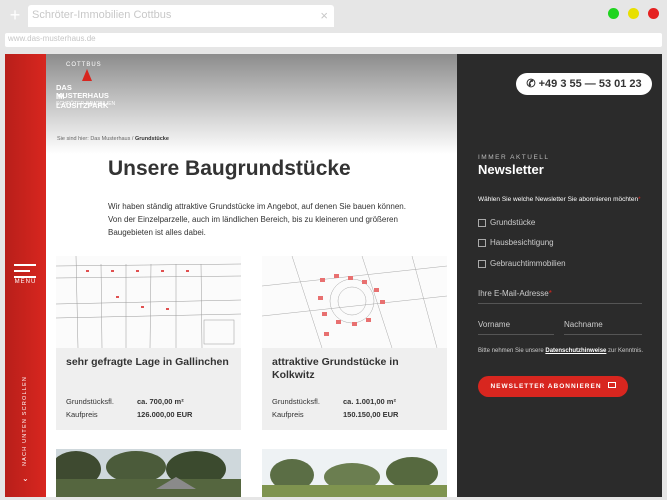  What do you see at coordinates (15, 15) in the screenshot?
I see `new-tab-button: +` at bounding box center [15, 15].